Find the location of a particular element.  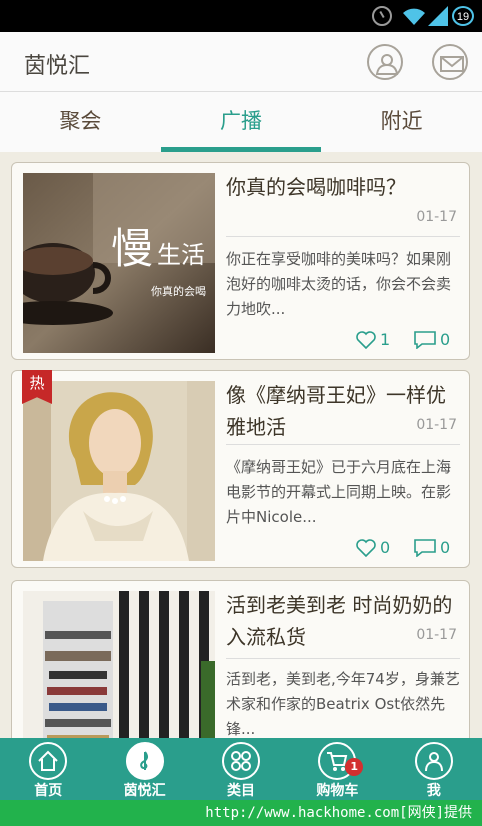

like-button: 1 is located at coordinates (373, 339).